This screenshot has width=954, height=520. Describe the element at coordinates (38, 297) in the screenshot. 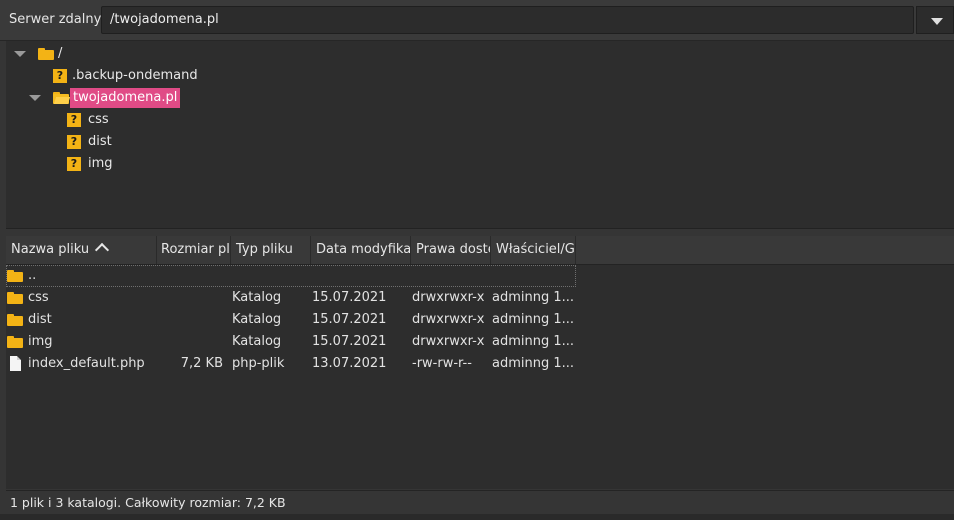

I see `file-name: css` at that location.